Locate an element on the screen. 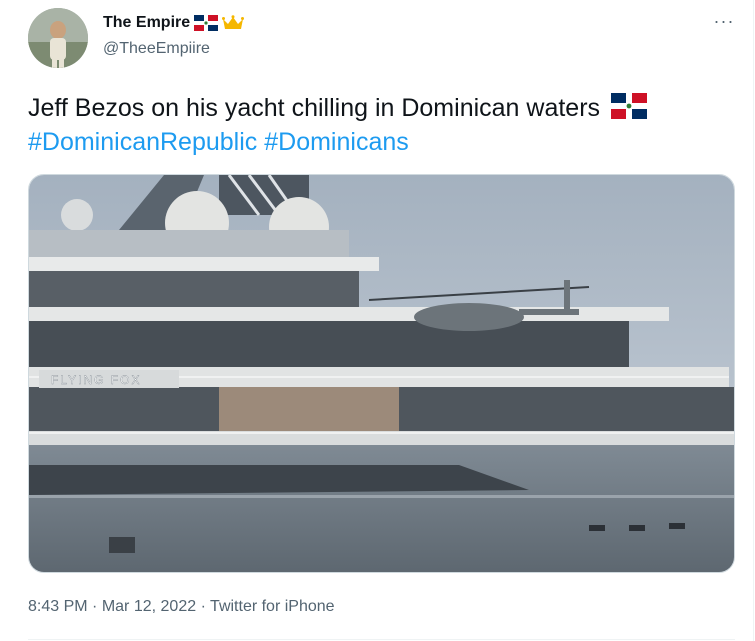  profile-photo is located at coordinates (58, 38).